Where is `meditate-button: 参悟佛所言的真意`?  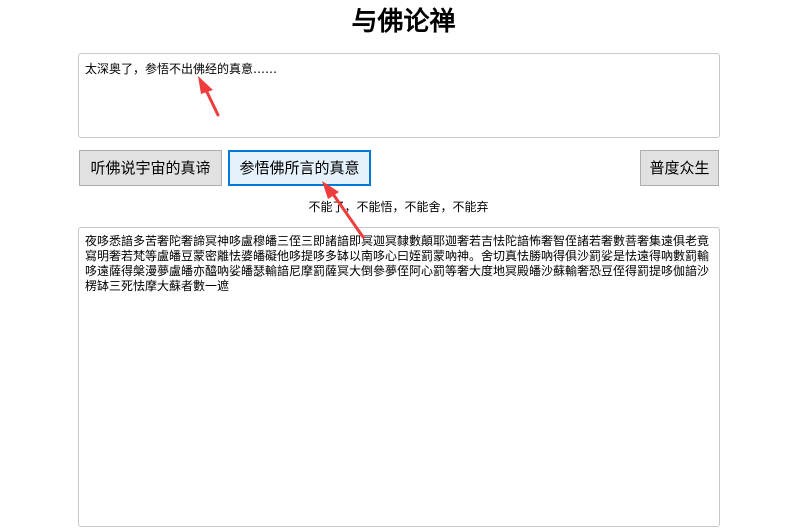 meditate-button: 参悟佛所言的真意 is located at coordinates (299, 168).